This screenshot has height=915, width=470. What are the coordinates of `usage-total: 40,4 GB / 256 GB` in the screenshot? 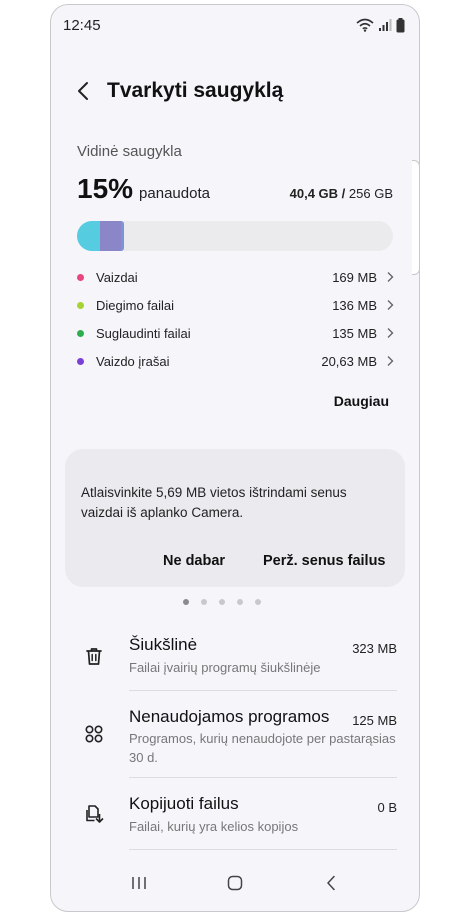 It's located at (341, 193).